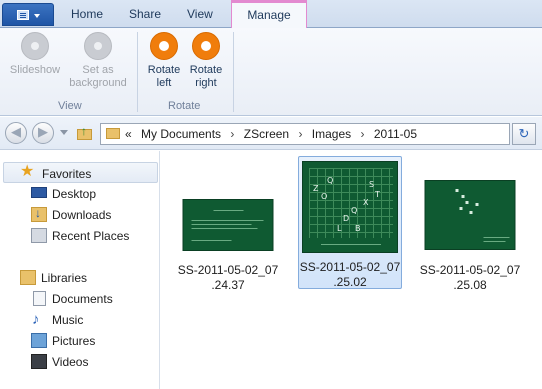  I want to click on file-item: SS-2011-05-02_07 .24.37, so click(228, 224).